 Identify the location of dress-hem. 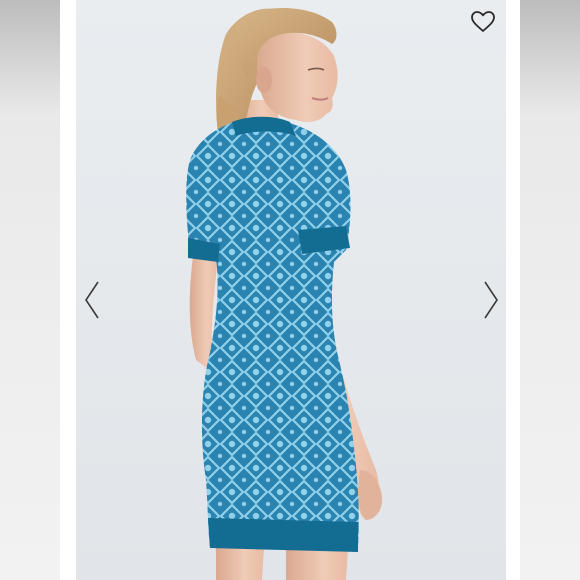
(283, 535).